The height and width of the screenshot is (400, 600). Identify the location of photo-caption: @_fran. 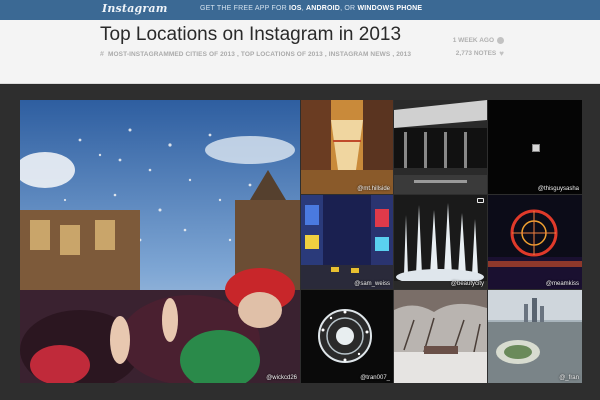
(569, 378).